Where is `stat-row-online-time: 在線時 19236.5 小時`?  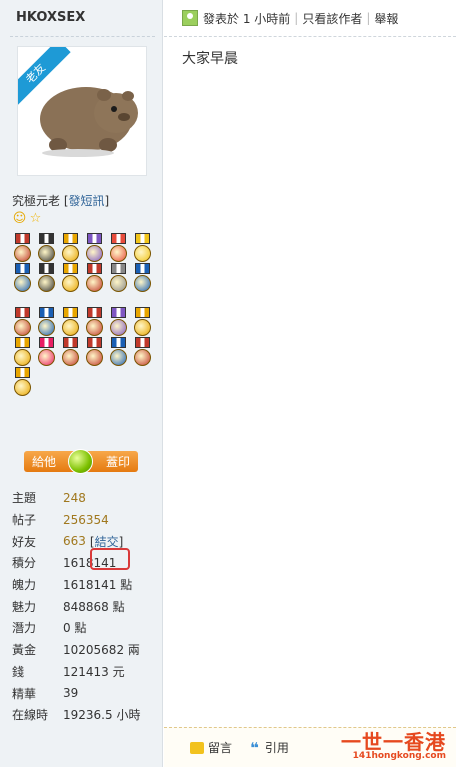
stat-row-online-time: 在線時 19236.5 小時 is located at coordinates (87, 715).